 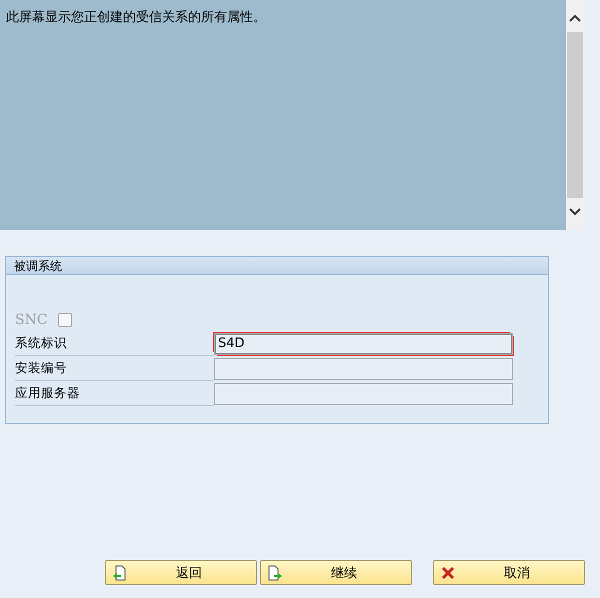 What do you see at coordinates (336, 572) in the screenshot?
I see `continue-button: 继续` at bounding box center [336, 572].